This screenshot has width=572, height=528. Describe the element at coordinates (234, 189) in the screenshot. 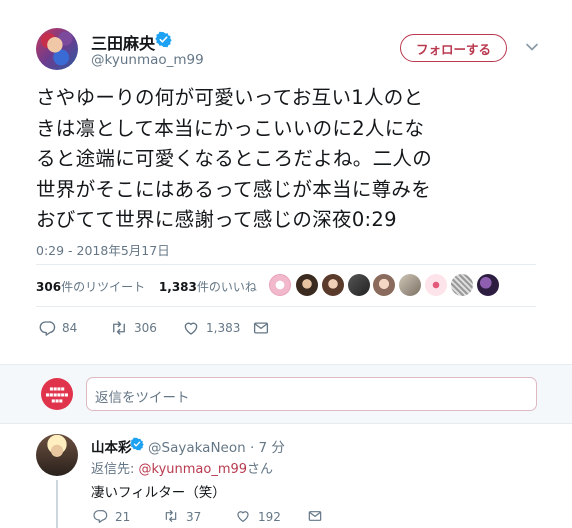

I see `tweet-text-line: 世界がそこにはあるって感じが本当に尊みを` at that location.